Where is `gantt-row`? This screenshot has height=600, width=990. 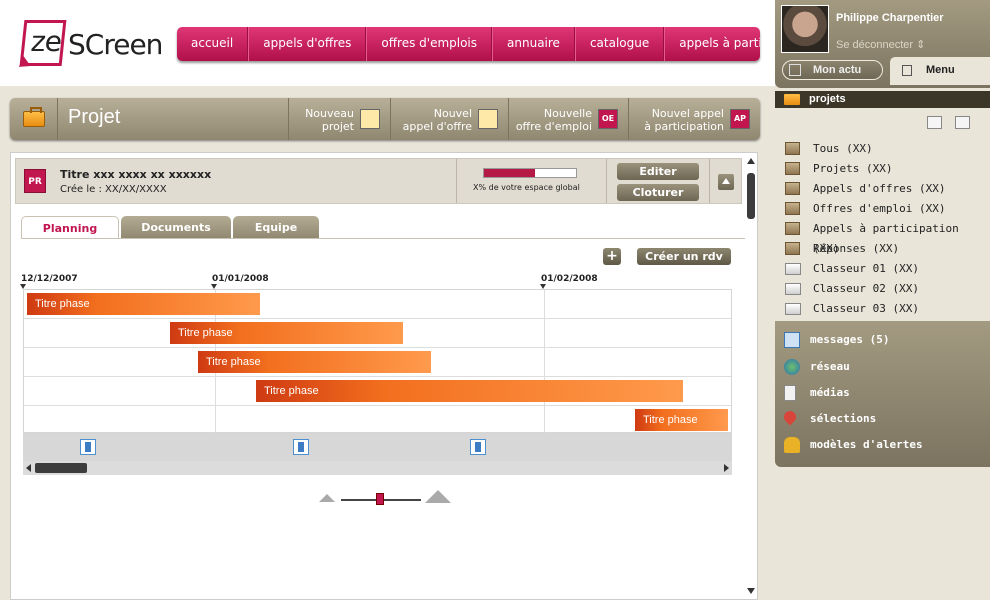
gantt-row is located at coordinates (377, 420).